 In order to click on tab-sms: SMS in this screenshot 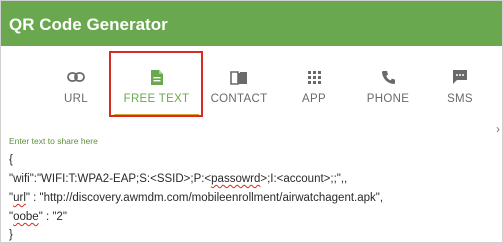, I will do `click(460, 82)`.